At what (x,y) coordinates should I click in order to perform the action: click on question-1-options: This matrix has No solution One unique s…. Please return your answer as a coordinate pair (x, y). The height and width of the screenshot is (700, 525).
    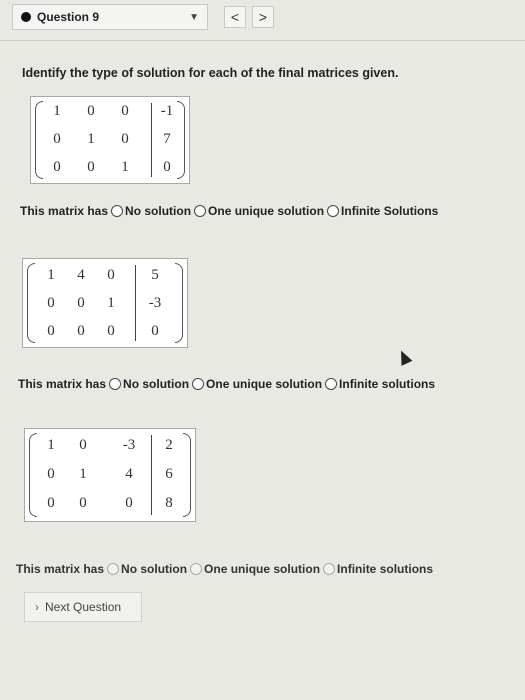
    Looking at the image, I should click on (229, 211).